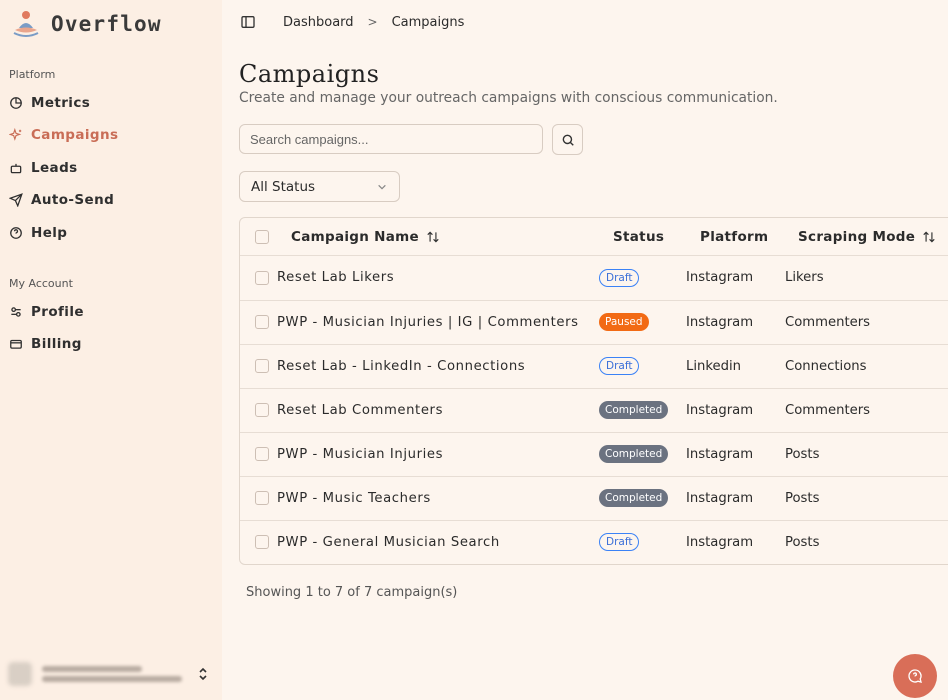  What do you see at coordinates (49, 233) in the screenshot?
I see `sidebar-item-label: Help` at bounding box center [49, 233].